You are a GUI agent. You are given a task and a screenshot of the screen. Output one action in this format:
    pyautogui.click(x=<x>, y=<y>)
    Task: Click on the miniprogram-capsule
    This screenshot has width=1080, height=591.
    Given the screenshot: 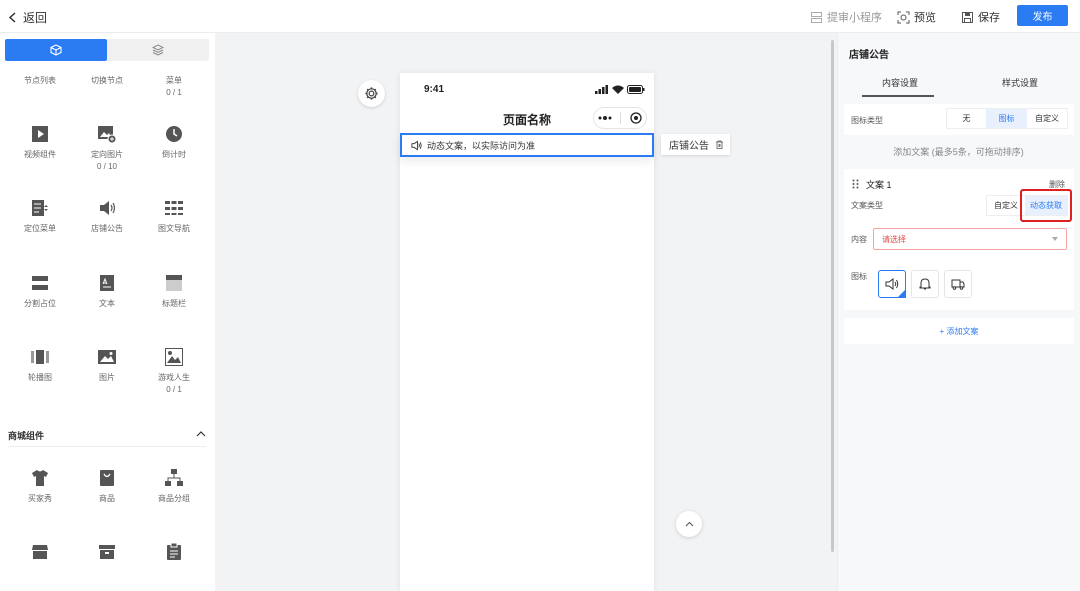 What is the action you would take?
    pyautogui.click(x=620, y=118)
    